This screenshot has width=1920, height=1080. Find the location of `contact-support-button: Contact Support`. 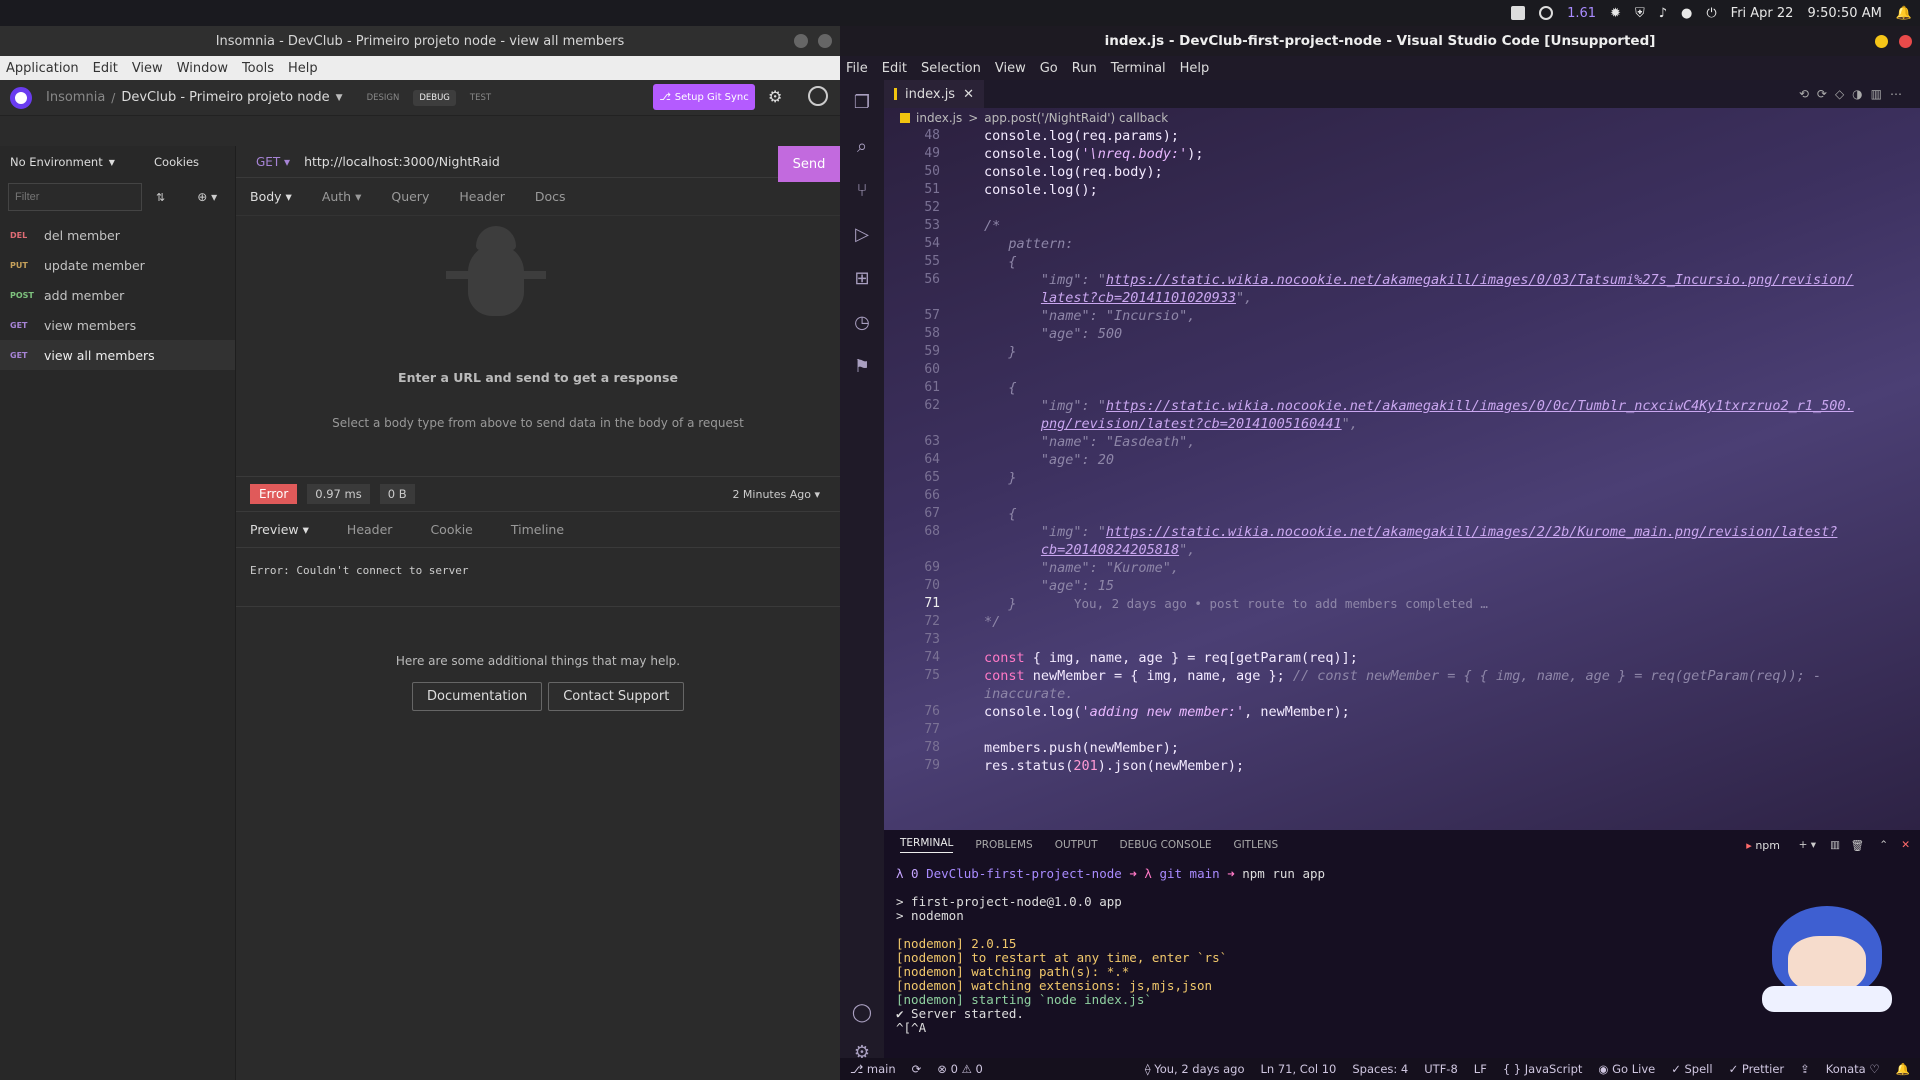

contact-support-button: Contact Support is located at coordinates (616, 696).